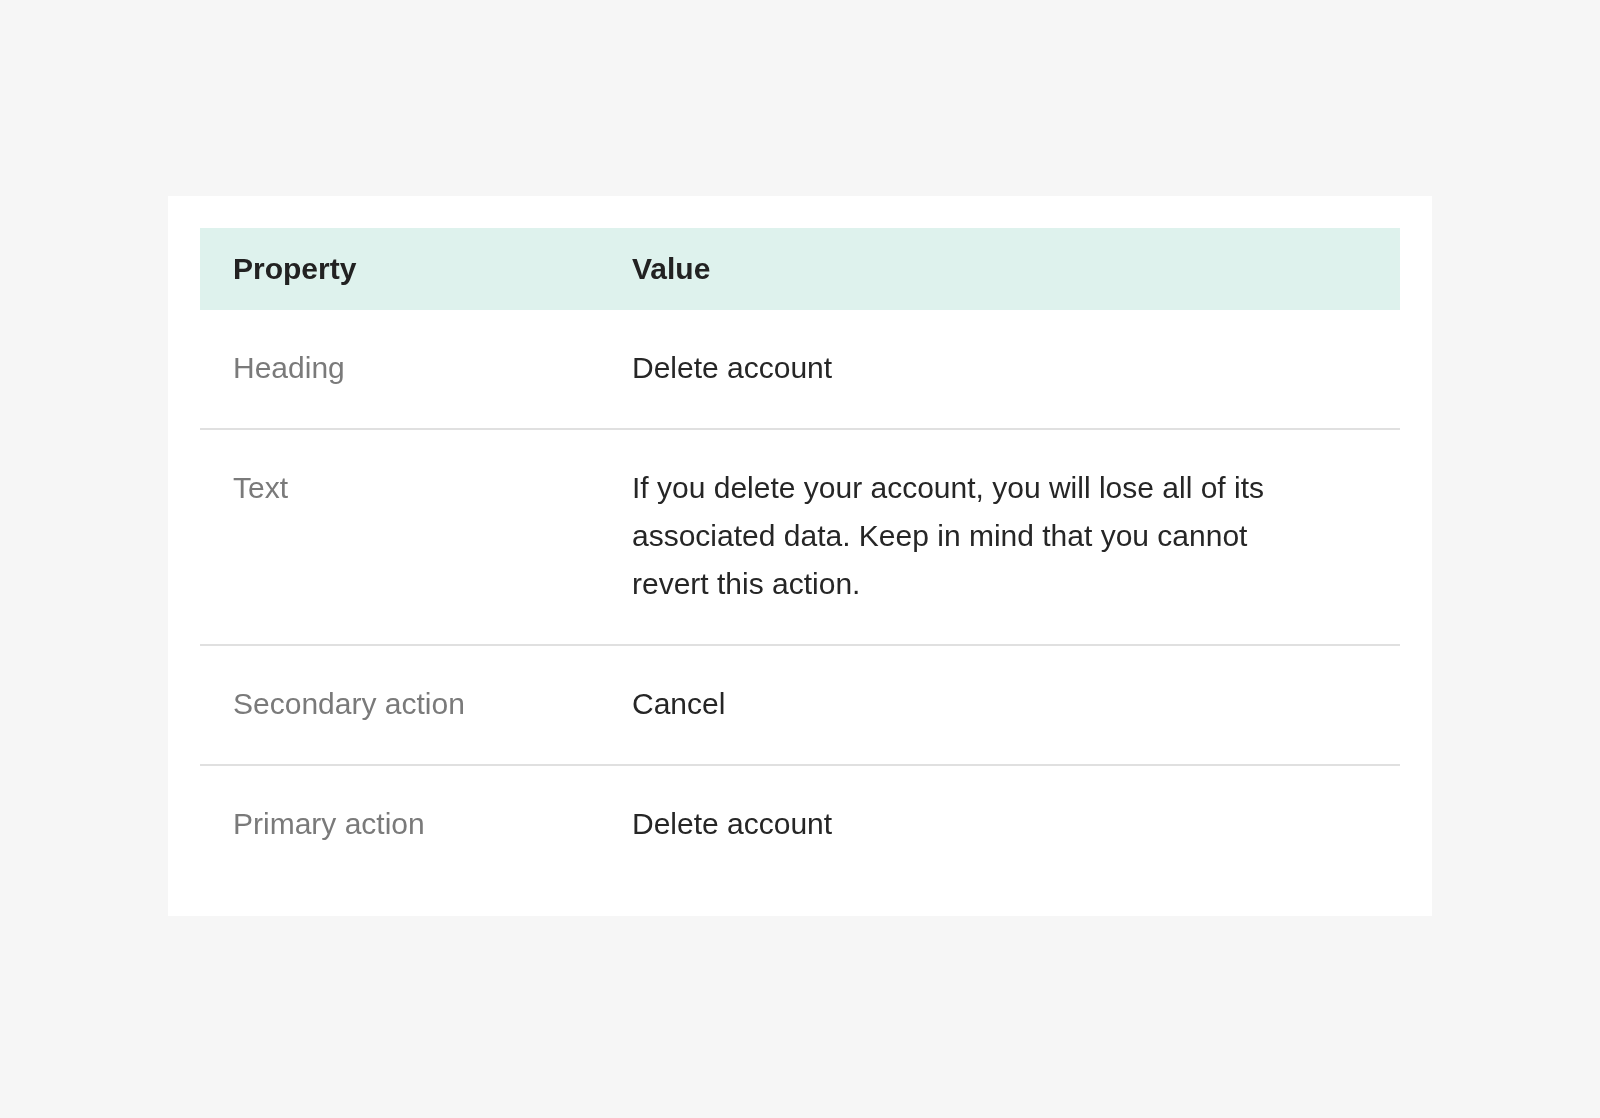  I want to click on column-header: Property, so click(294, 269).